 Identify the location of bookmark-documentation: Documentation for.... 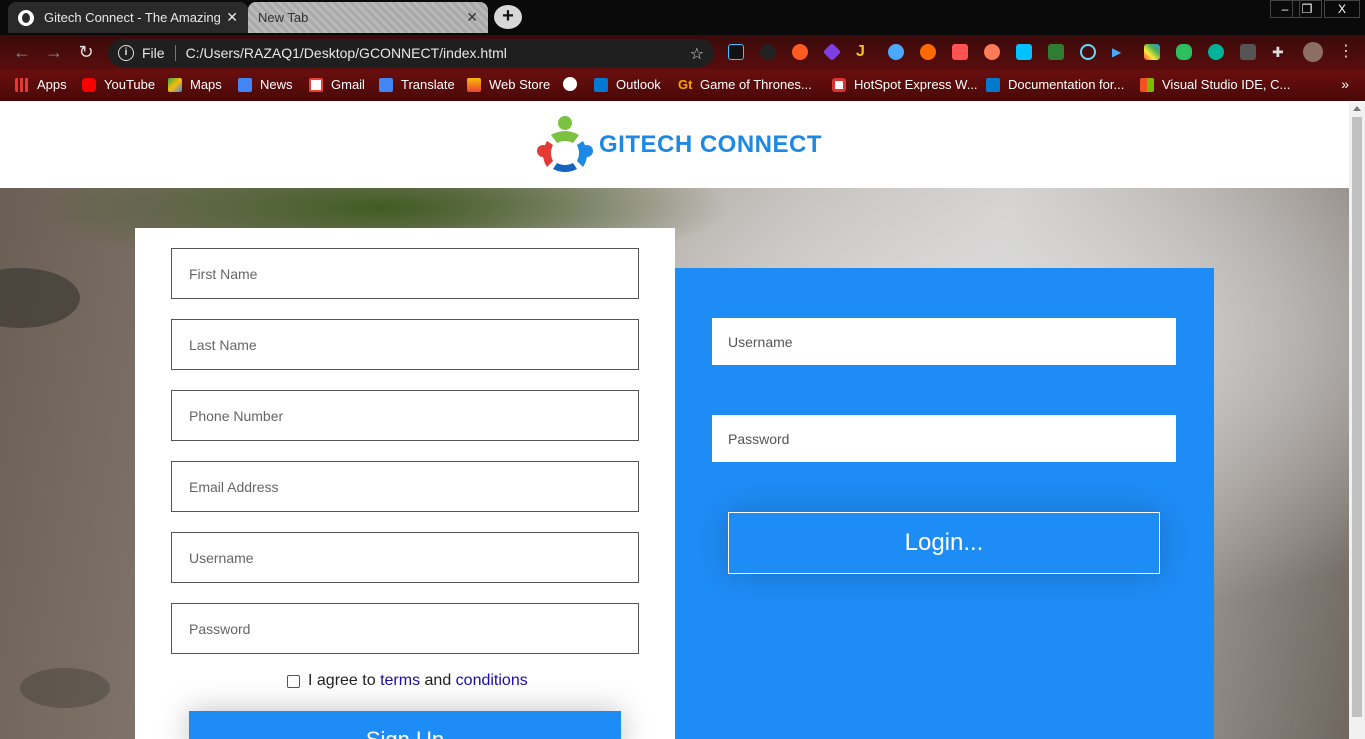
(1055, 84).